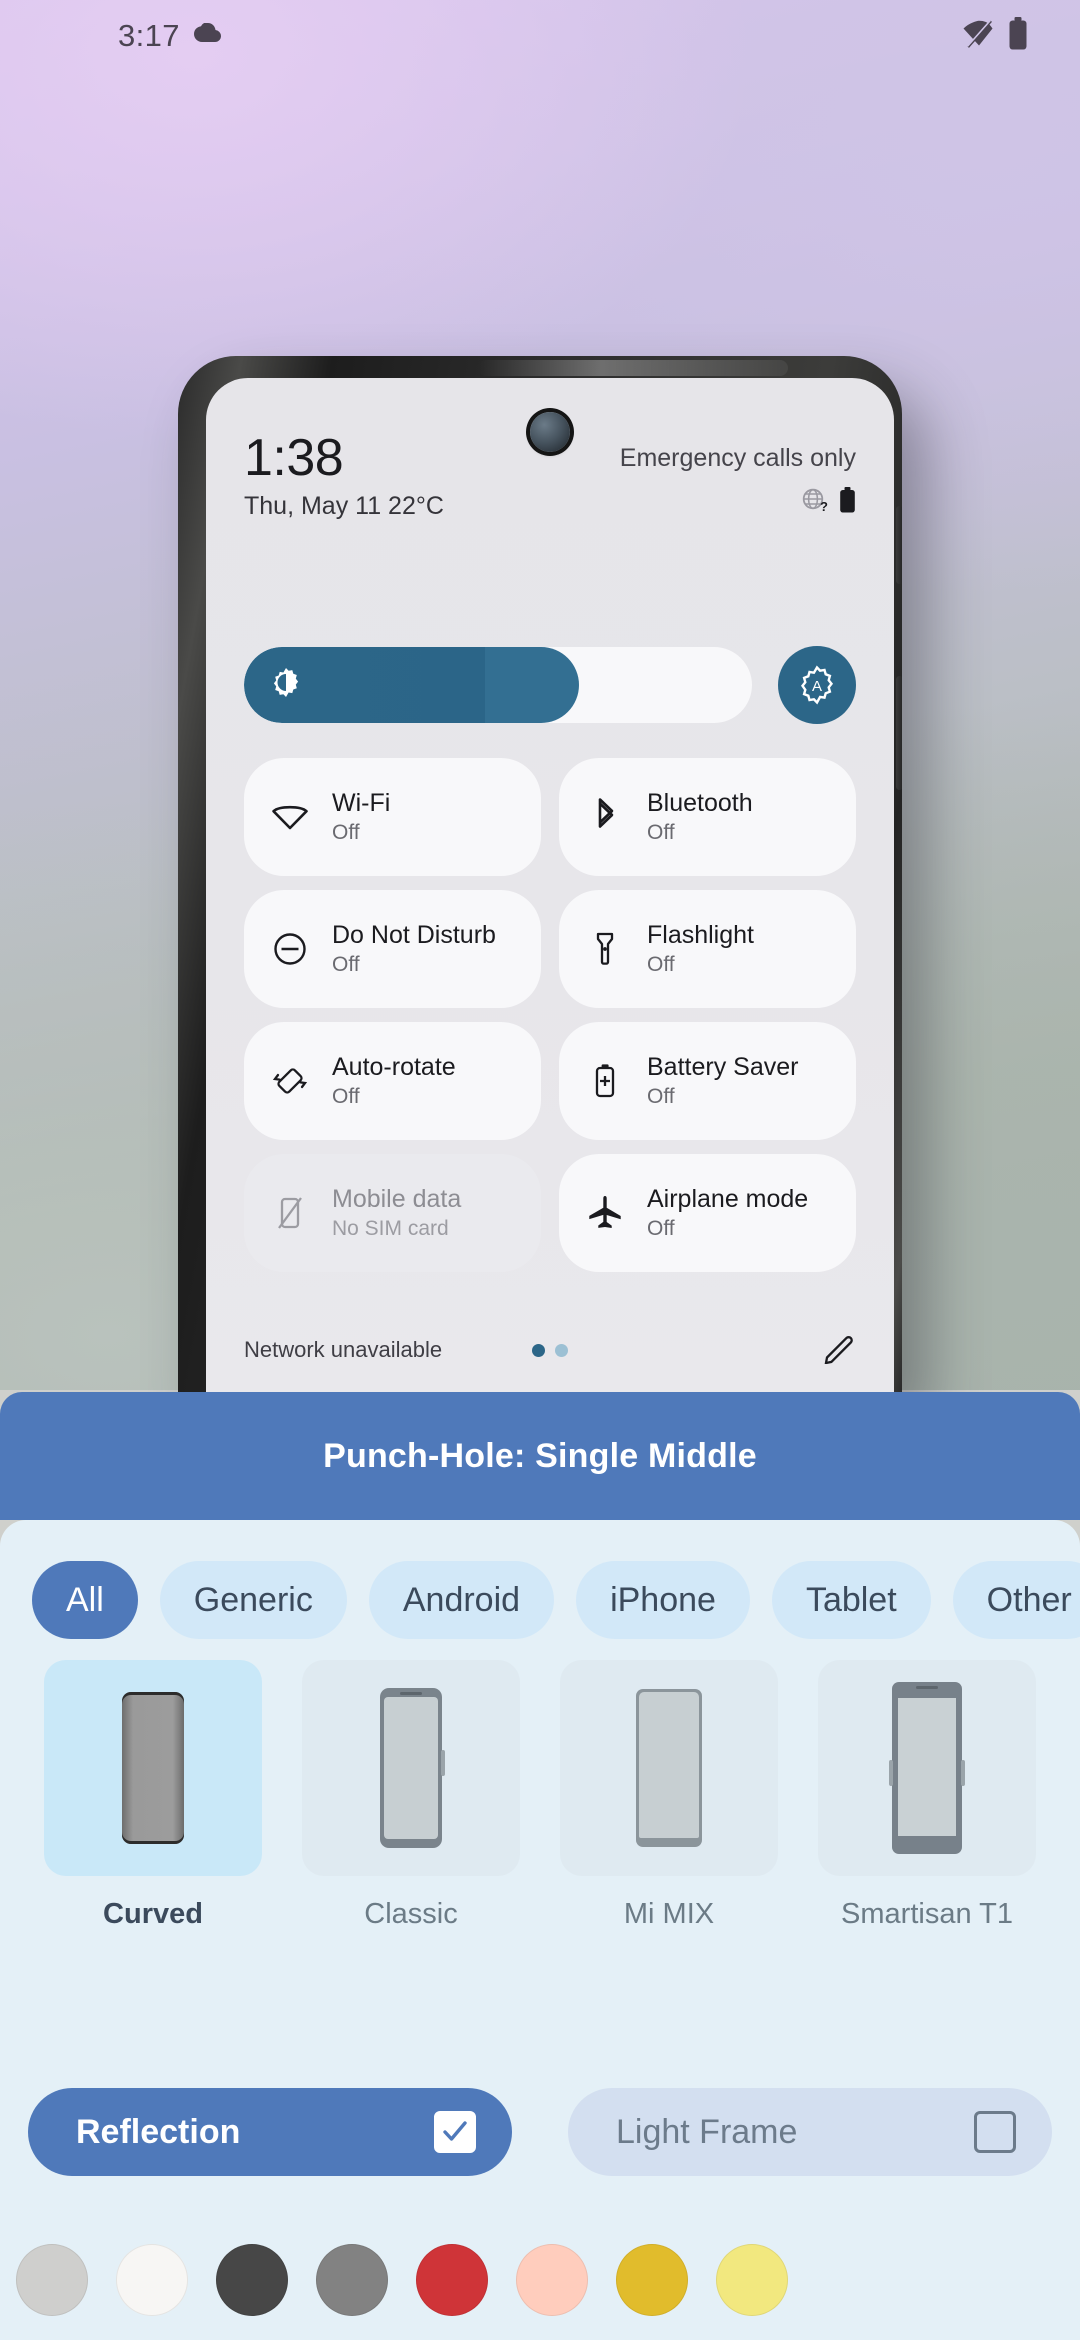  I want to click on qs-tile-label: Auto-rotate, so click(394, 1067).